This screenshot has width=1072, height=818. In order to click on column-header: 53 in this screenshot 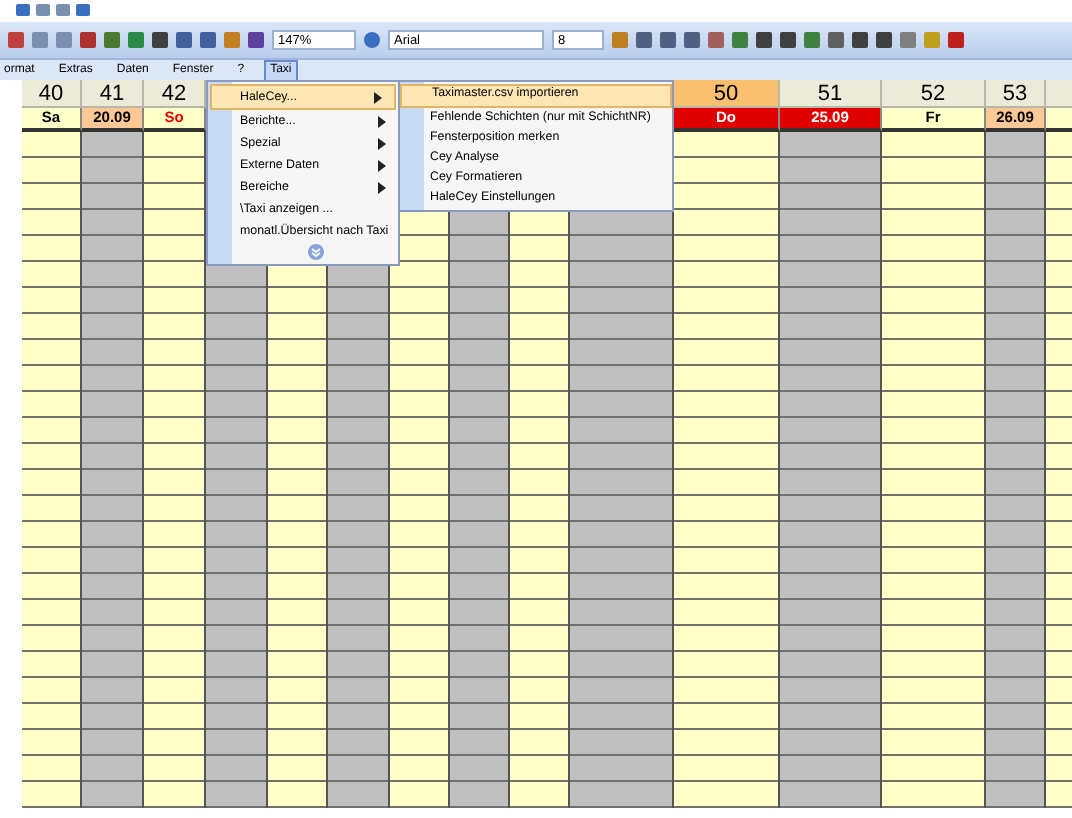, I will do `click(1016, 94)`.